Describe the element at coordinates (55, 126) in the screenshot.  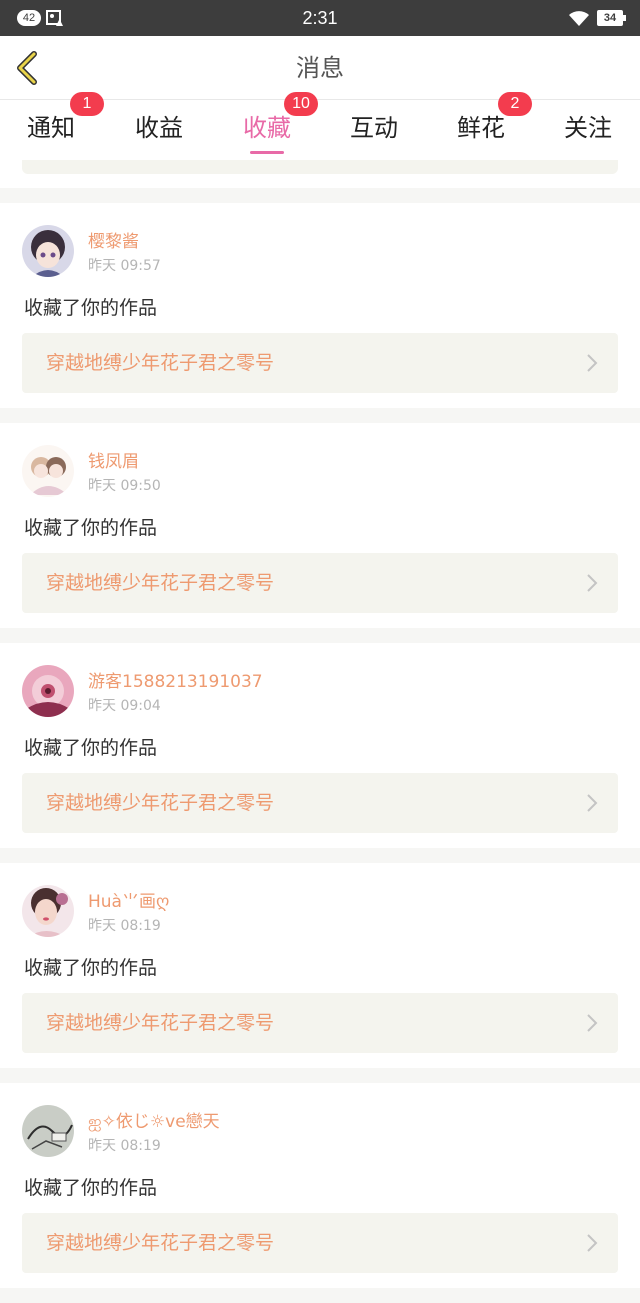
I see `tab-notifications: 通知 1` at that location.